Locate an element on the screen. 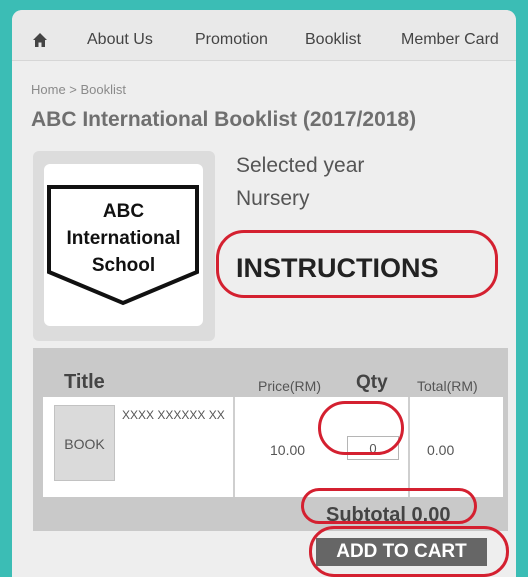  nav-item-about-us: About Us is located at coordinates (120, 40).